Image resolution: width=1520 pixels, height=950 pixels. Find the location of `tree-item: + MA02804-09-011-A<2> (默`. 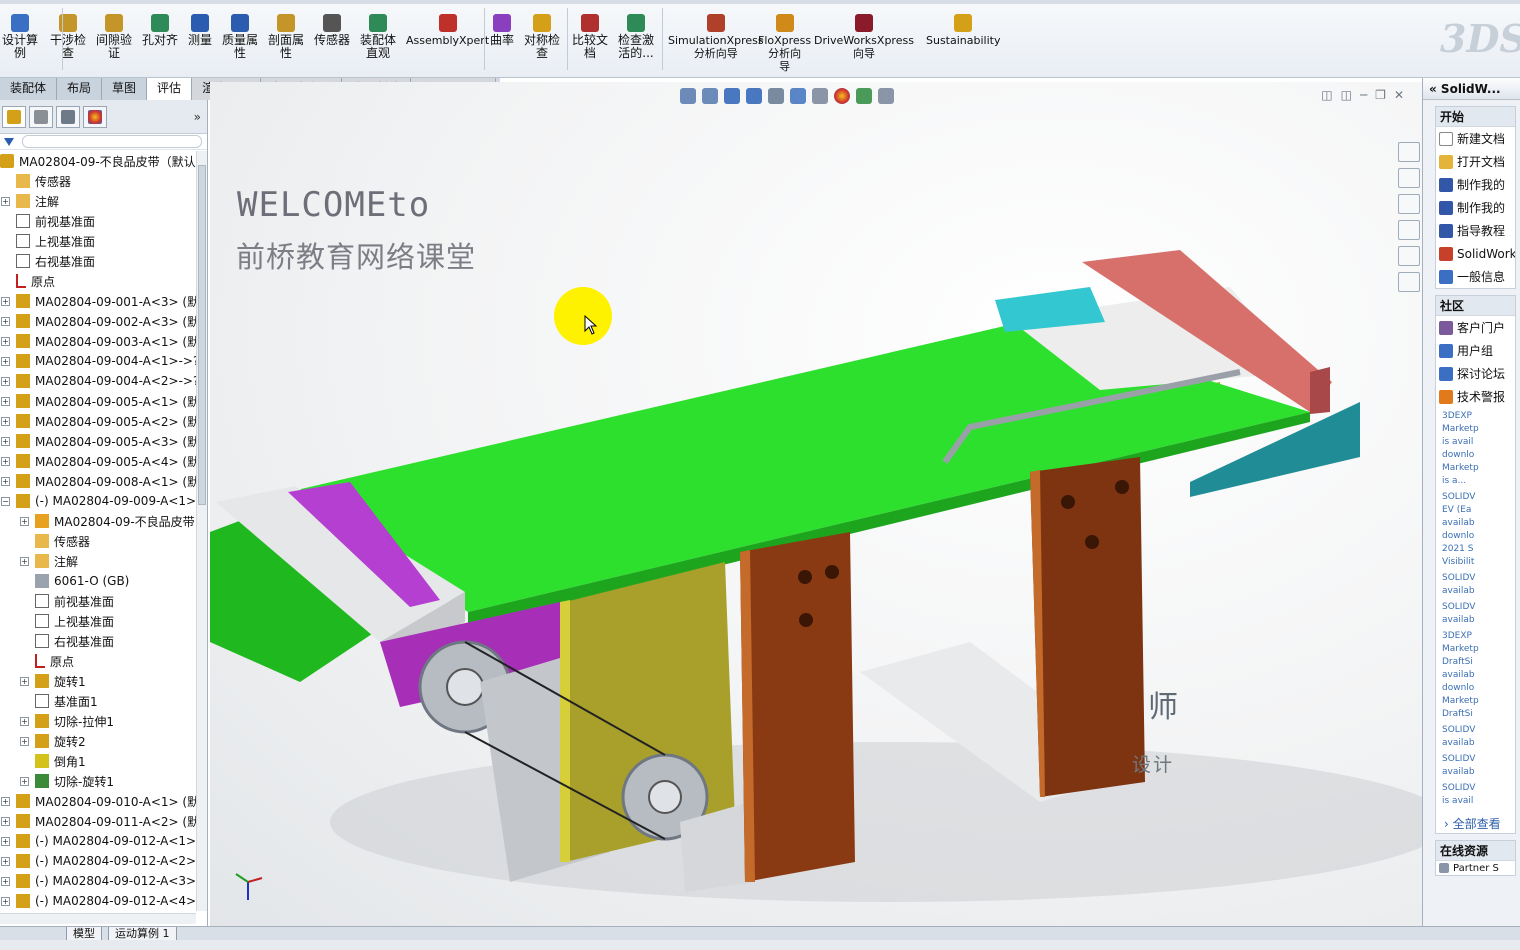

tree-item: + MA02804-09-011-A<2> (默 is located at coordinates (98, 821).